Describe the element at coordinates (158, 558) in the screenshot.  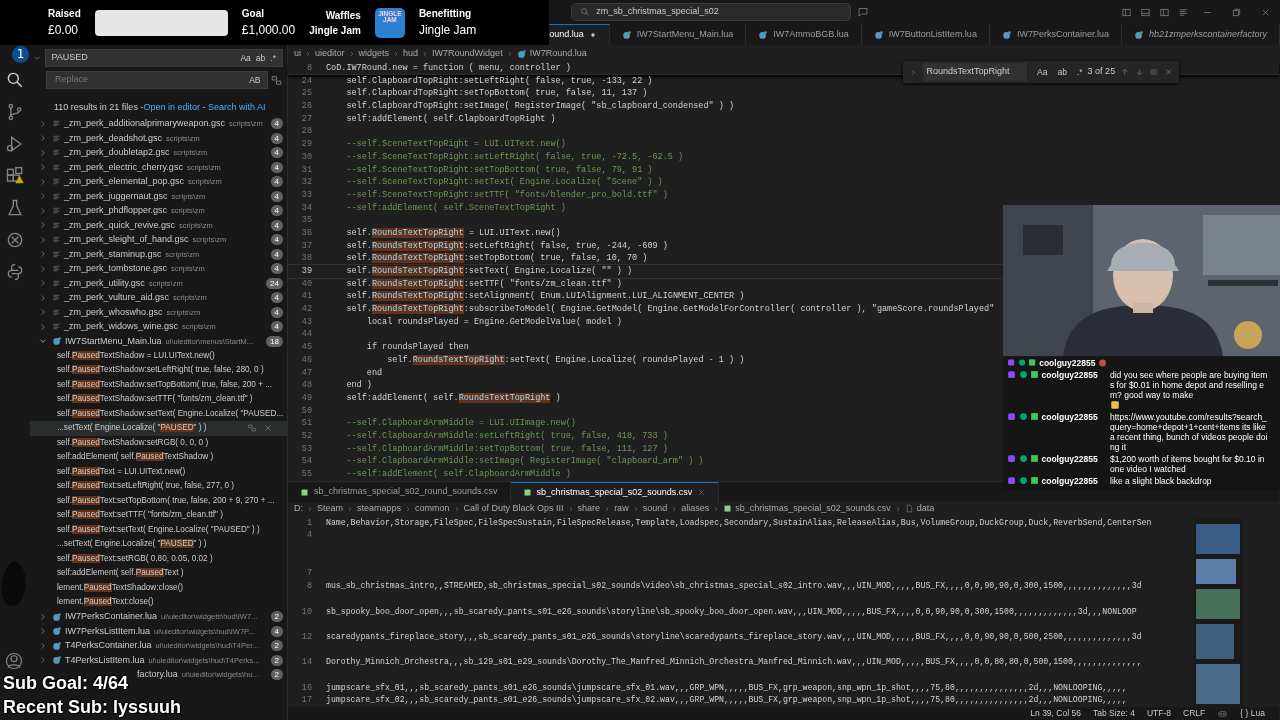
I see `search-match: self.PausedText:setRGB( 0.80, 0.05, 0.02 )` at that location.